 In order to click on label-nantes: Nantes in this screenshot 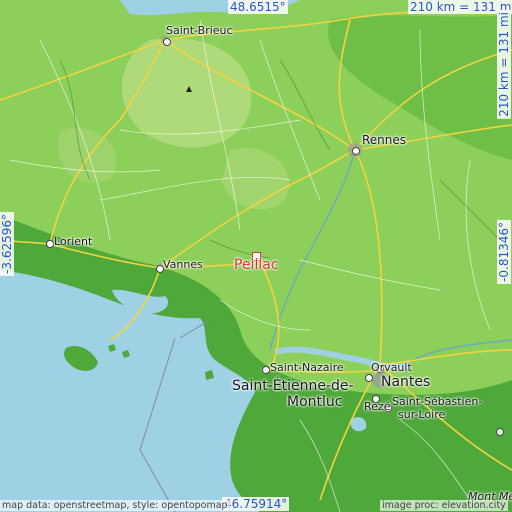, I will do `click(406, 382)`.